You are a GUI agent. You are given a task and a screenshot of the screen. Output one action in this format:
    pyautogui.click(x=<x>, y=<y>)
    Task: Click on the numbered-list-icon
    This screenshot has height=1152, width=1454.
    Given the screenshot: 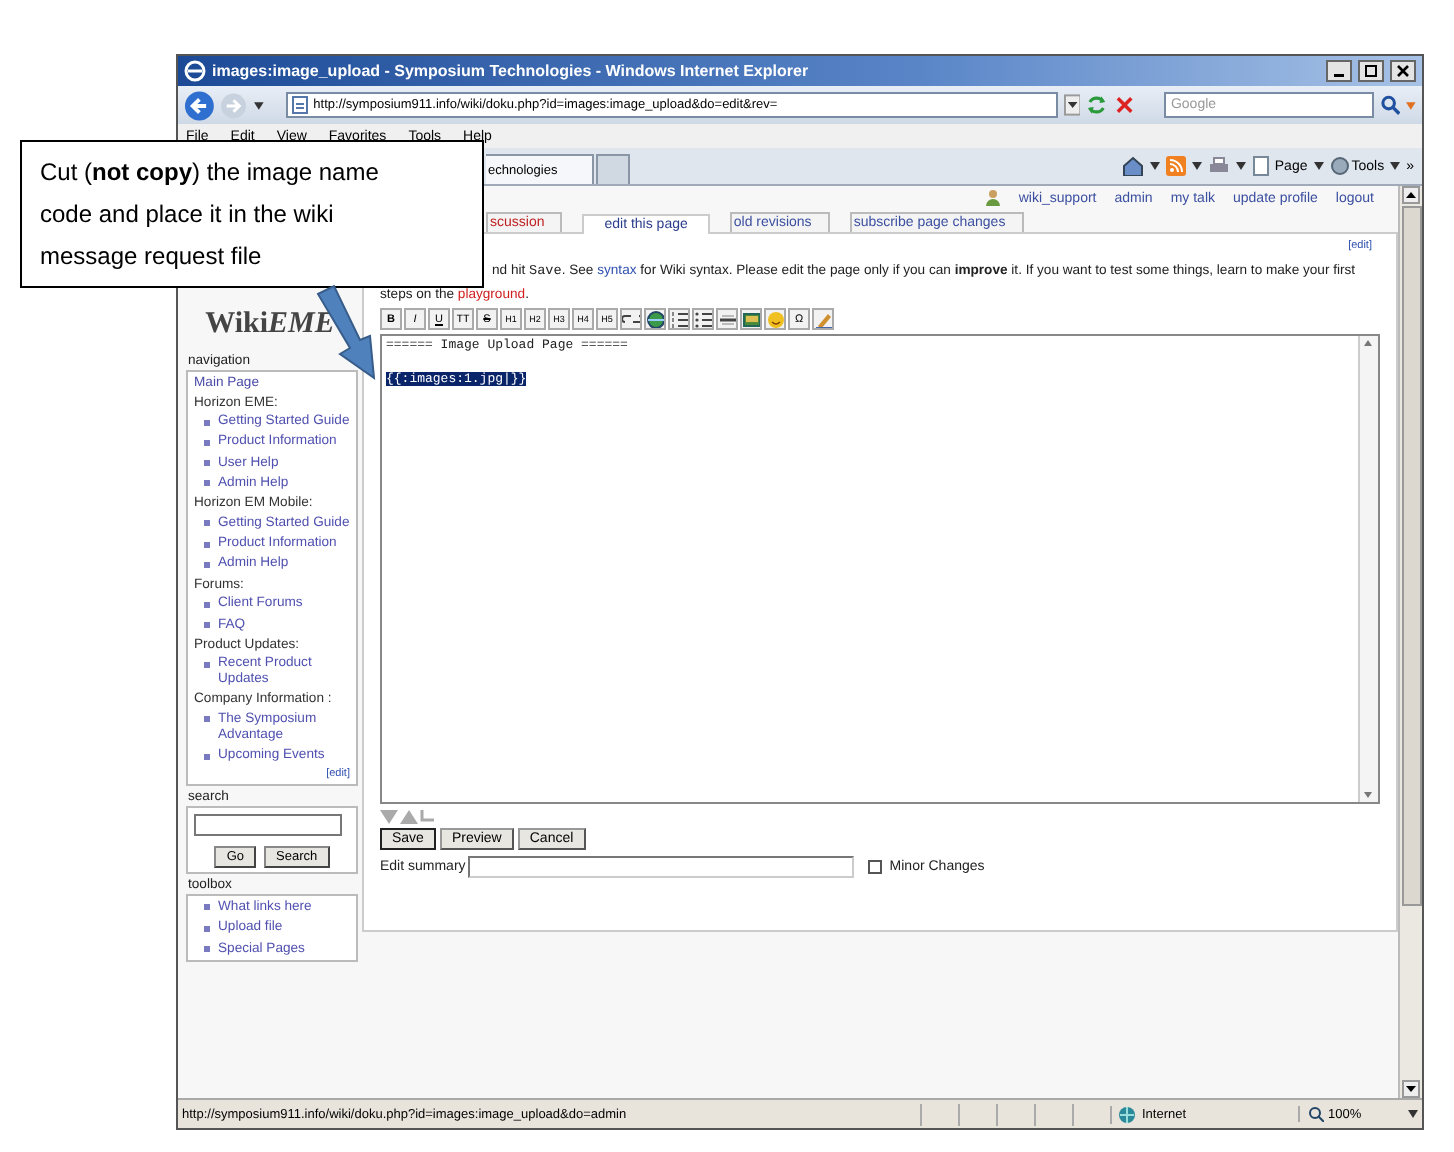 What is the action you would take?
    pyautogui.click(x=679, y=319)
    